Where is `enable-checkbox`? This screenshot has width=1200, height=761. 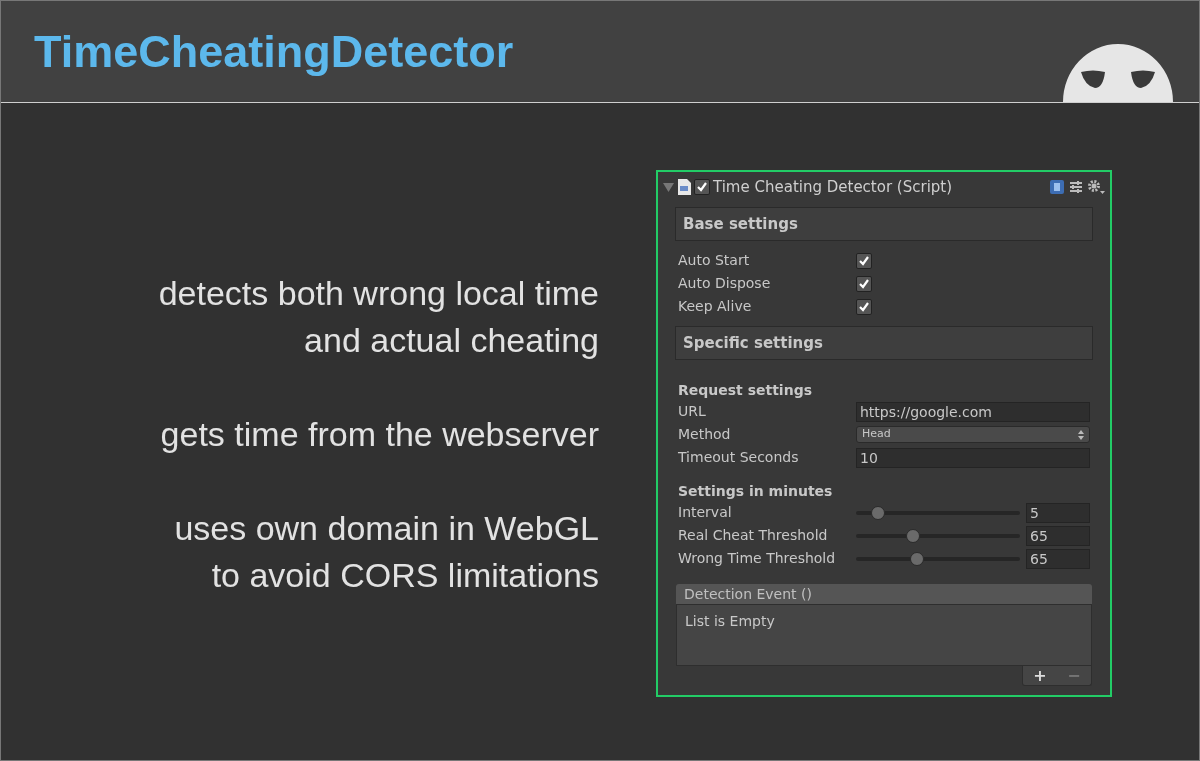 enable-checkbox is located at coordinates (702, 187).